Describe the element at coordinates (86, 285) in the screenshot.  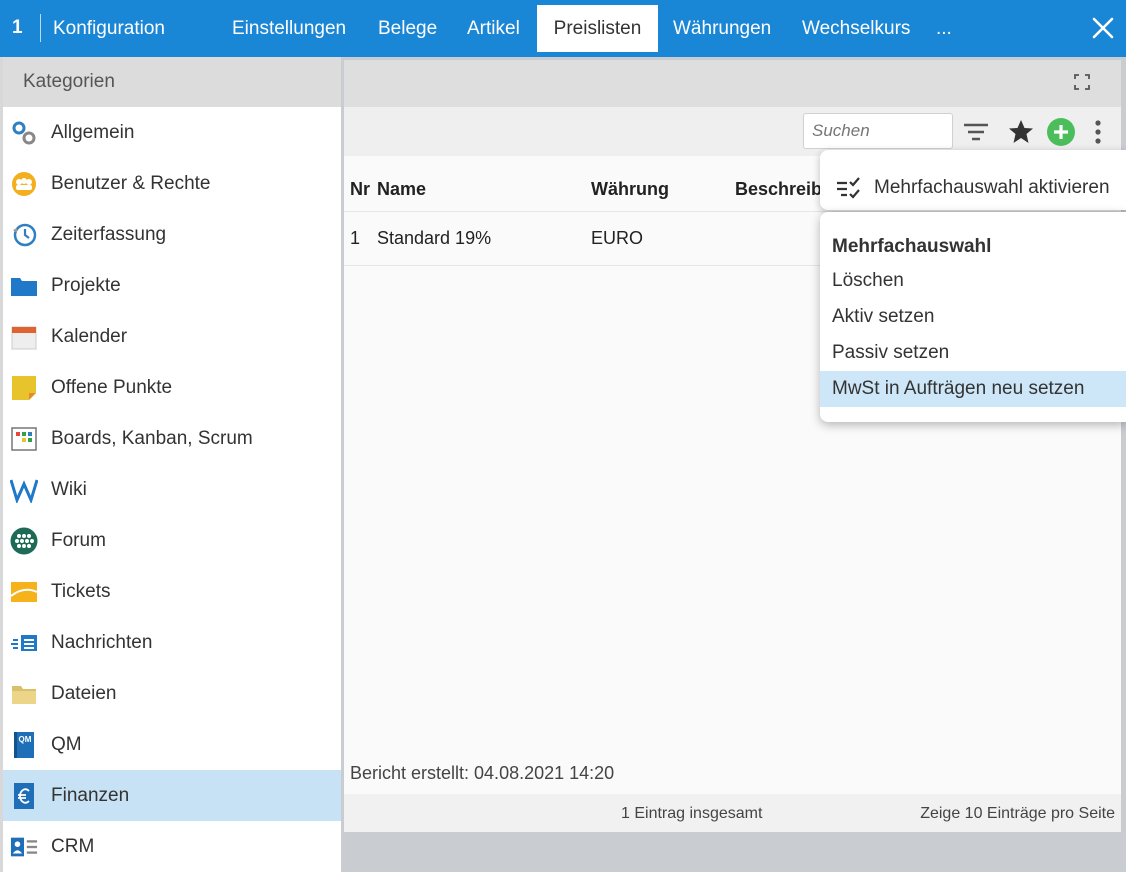
I see `sidebar-item-label: Projekte` at that location.